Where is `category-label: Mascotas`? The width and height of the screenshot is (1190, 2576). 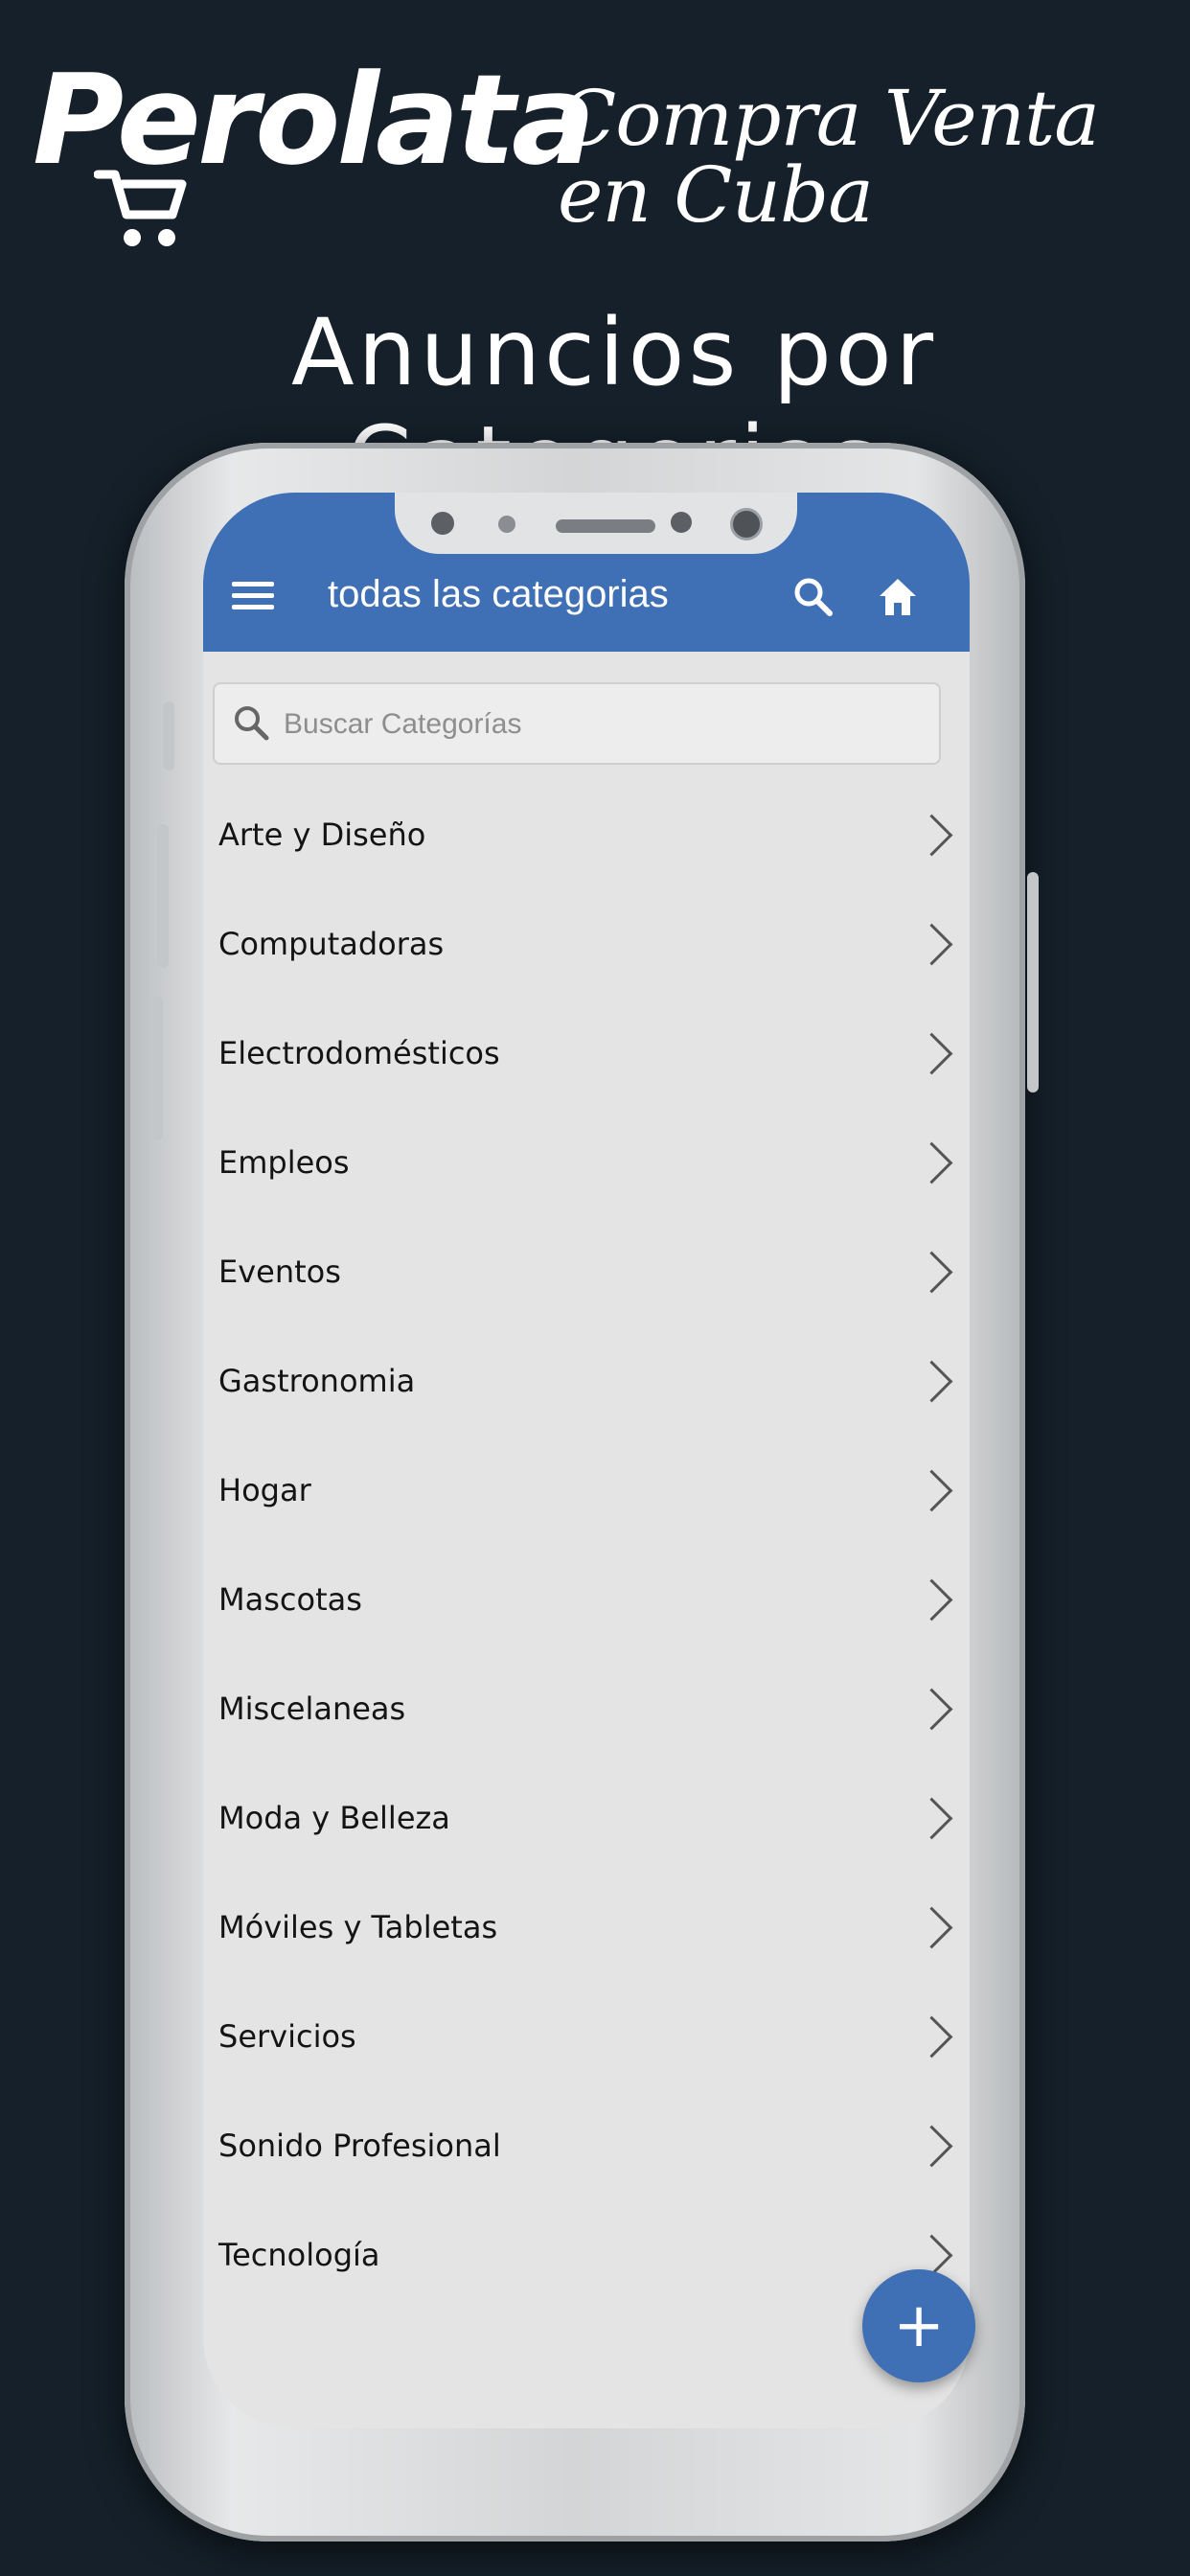 category-label: Mascotas is located at coordinates (290, 1599).